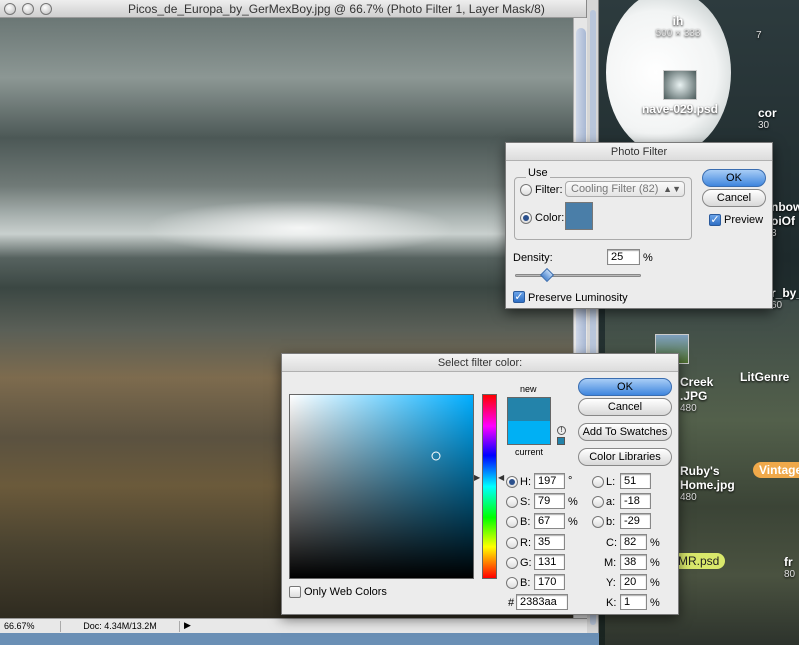 This screenshot has height=645, width=799. What do you see at coordinates (776, 470) in the screenshot?
I see `desktop-icon-vintage: Vintage` at bounding box center [776, 470].